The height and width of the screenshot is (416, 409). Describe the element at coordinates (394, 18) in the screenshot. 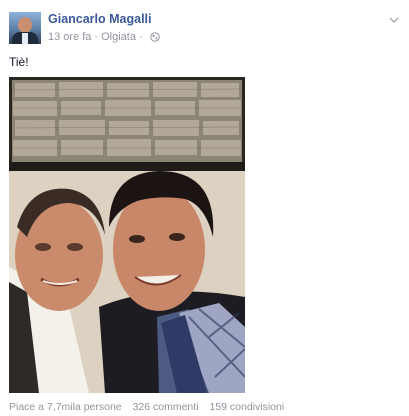

I see `chevron-down-icon` at that location.